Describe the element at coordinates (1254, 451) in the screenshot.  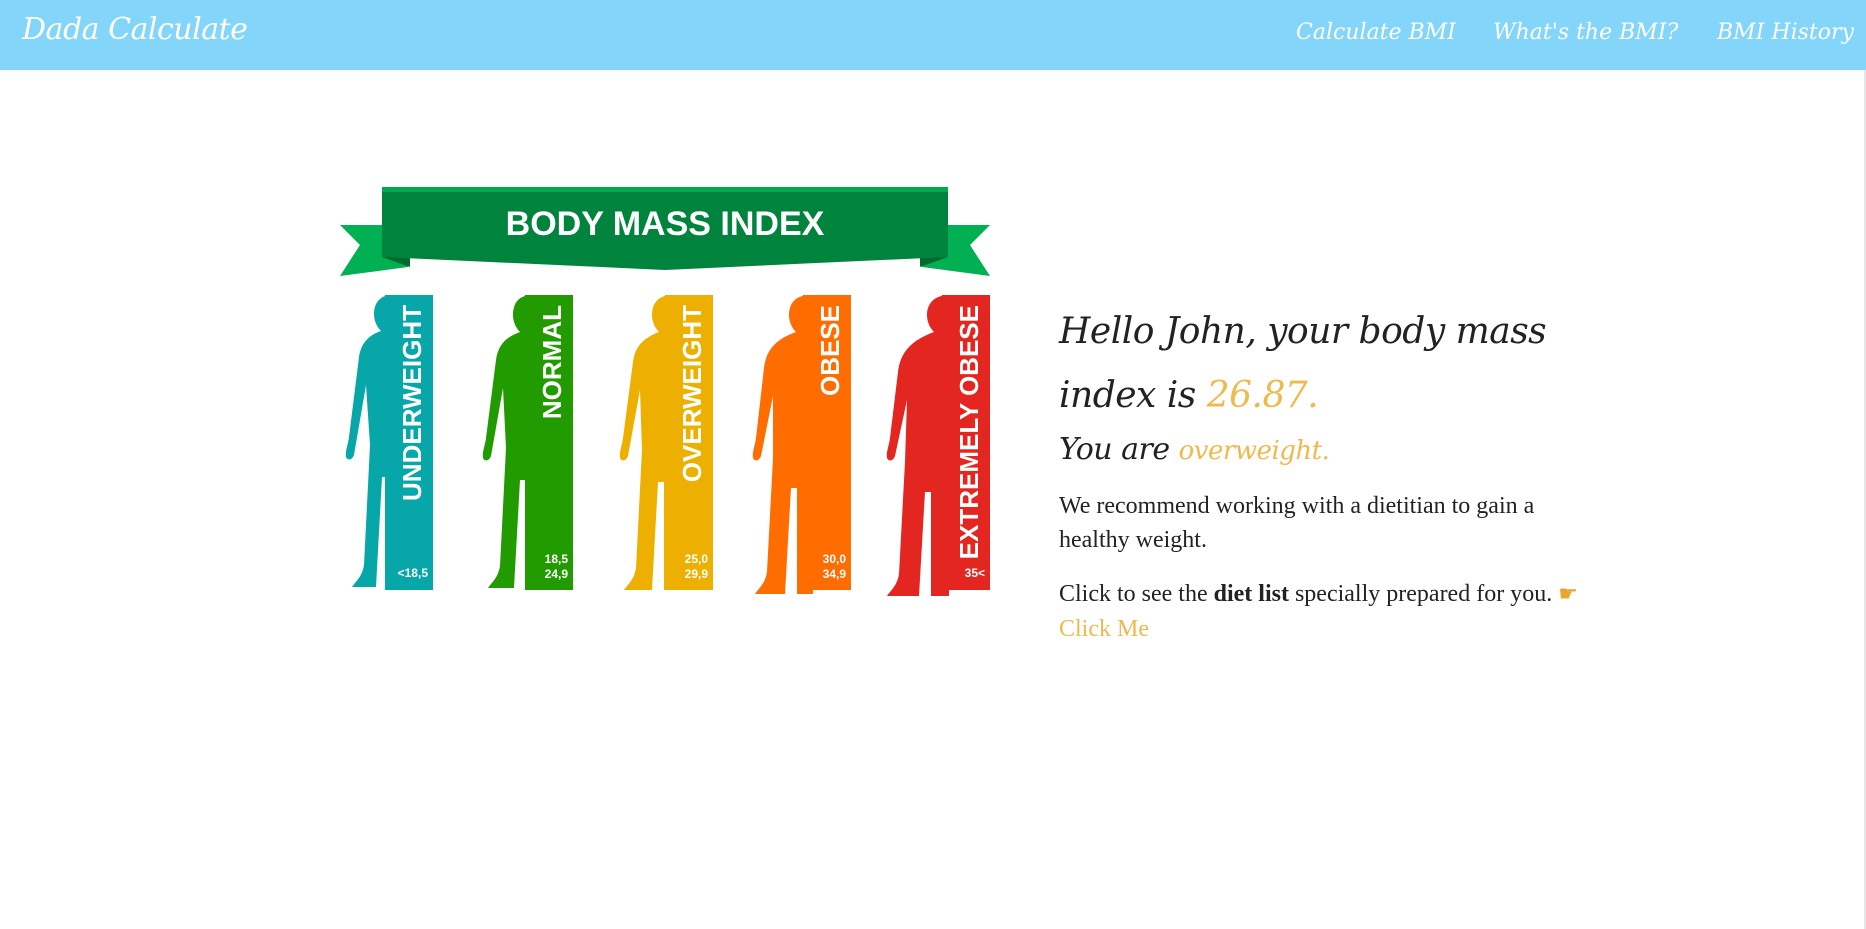
I see `status-value: overweight.` at that location.